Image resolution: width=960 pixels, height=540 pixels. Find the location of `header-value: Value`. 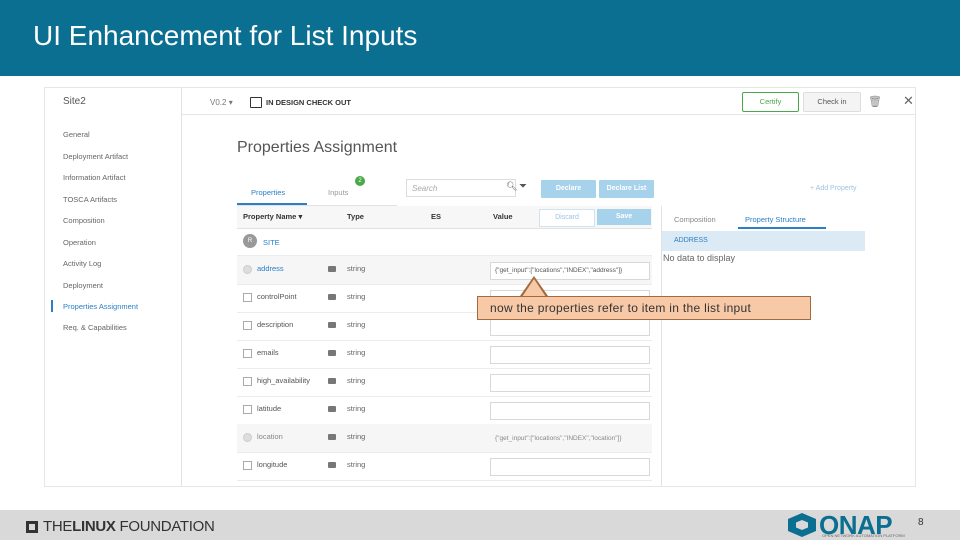

header-value: Value is located at coordinates (503, 216).